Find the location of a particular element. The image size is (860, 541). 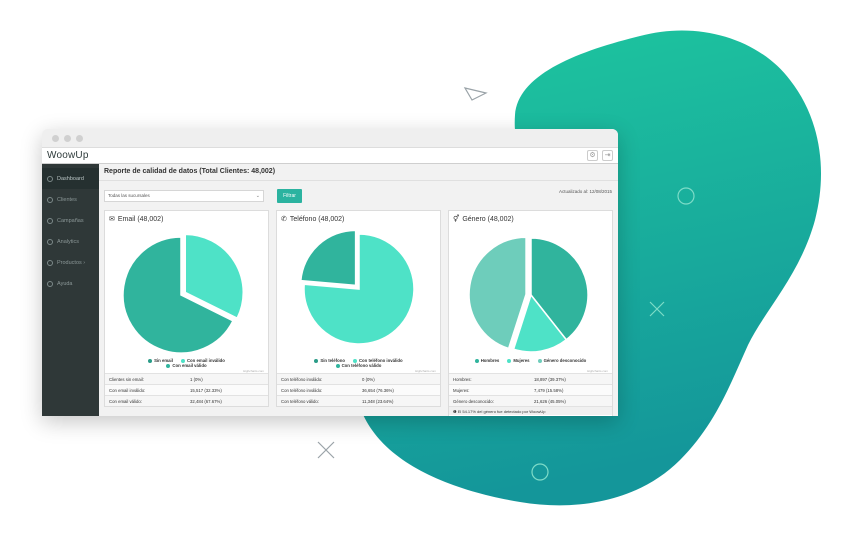

sidebar-item-productos: Productos › is located at coordinates (70, 262).